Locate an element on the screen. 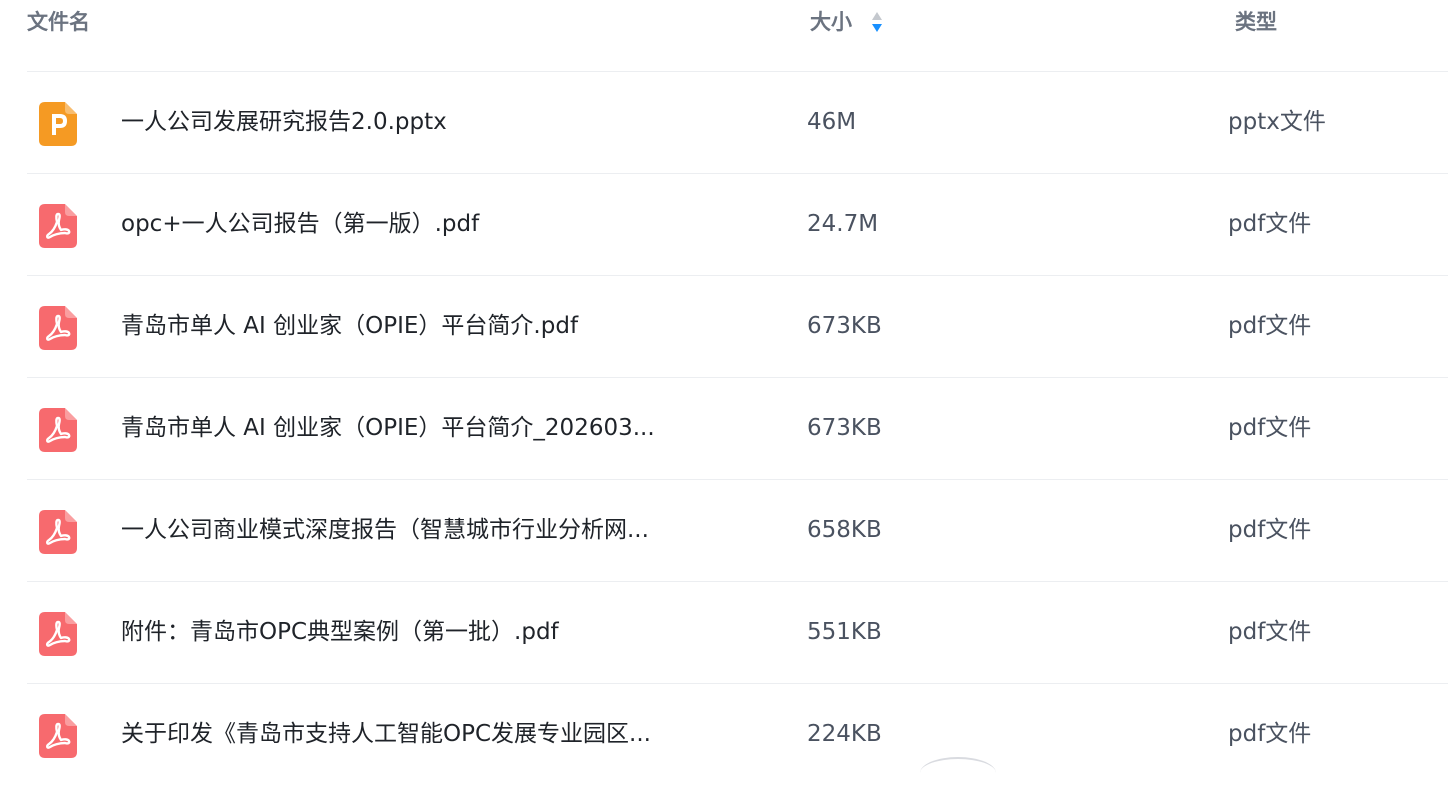  table-row-1: 一人公司发展研究报告2.0.pptx 46M pptx文件 is located at coordinates (724, 123).